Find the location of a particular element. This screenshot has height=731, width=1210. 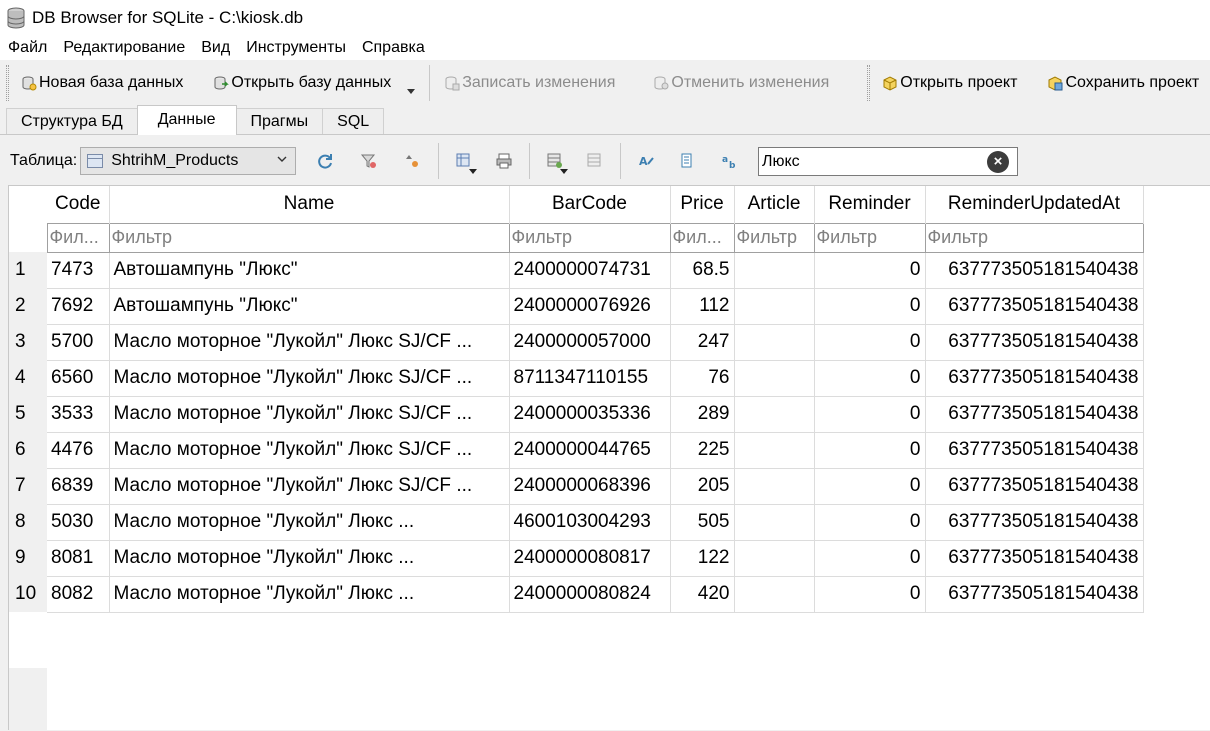

table-cell-barcode: 2400000068396 is located at coordinates (590, 486).